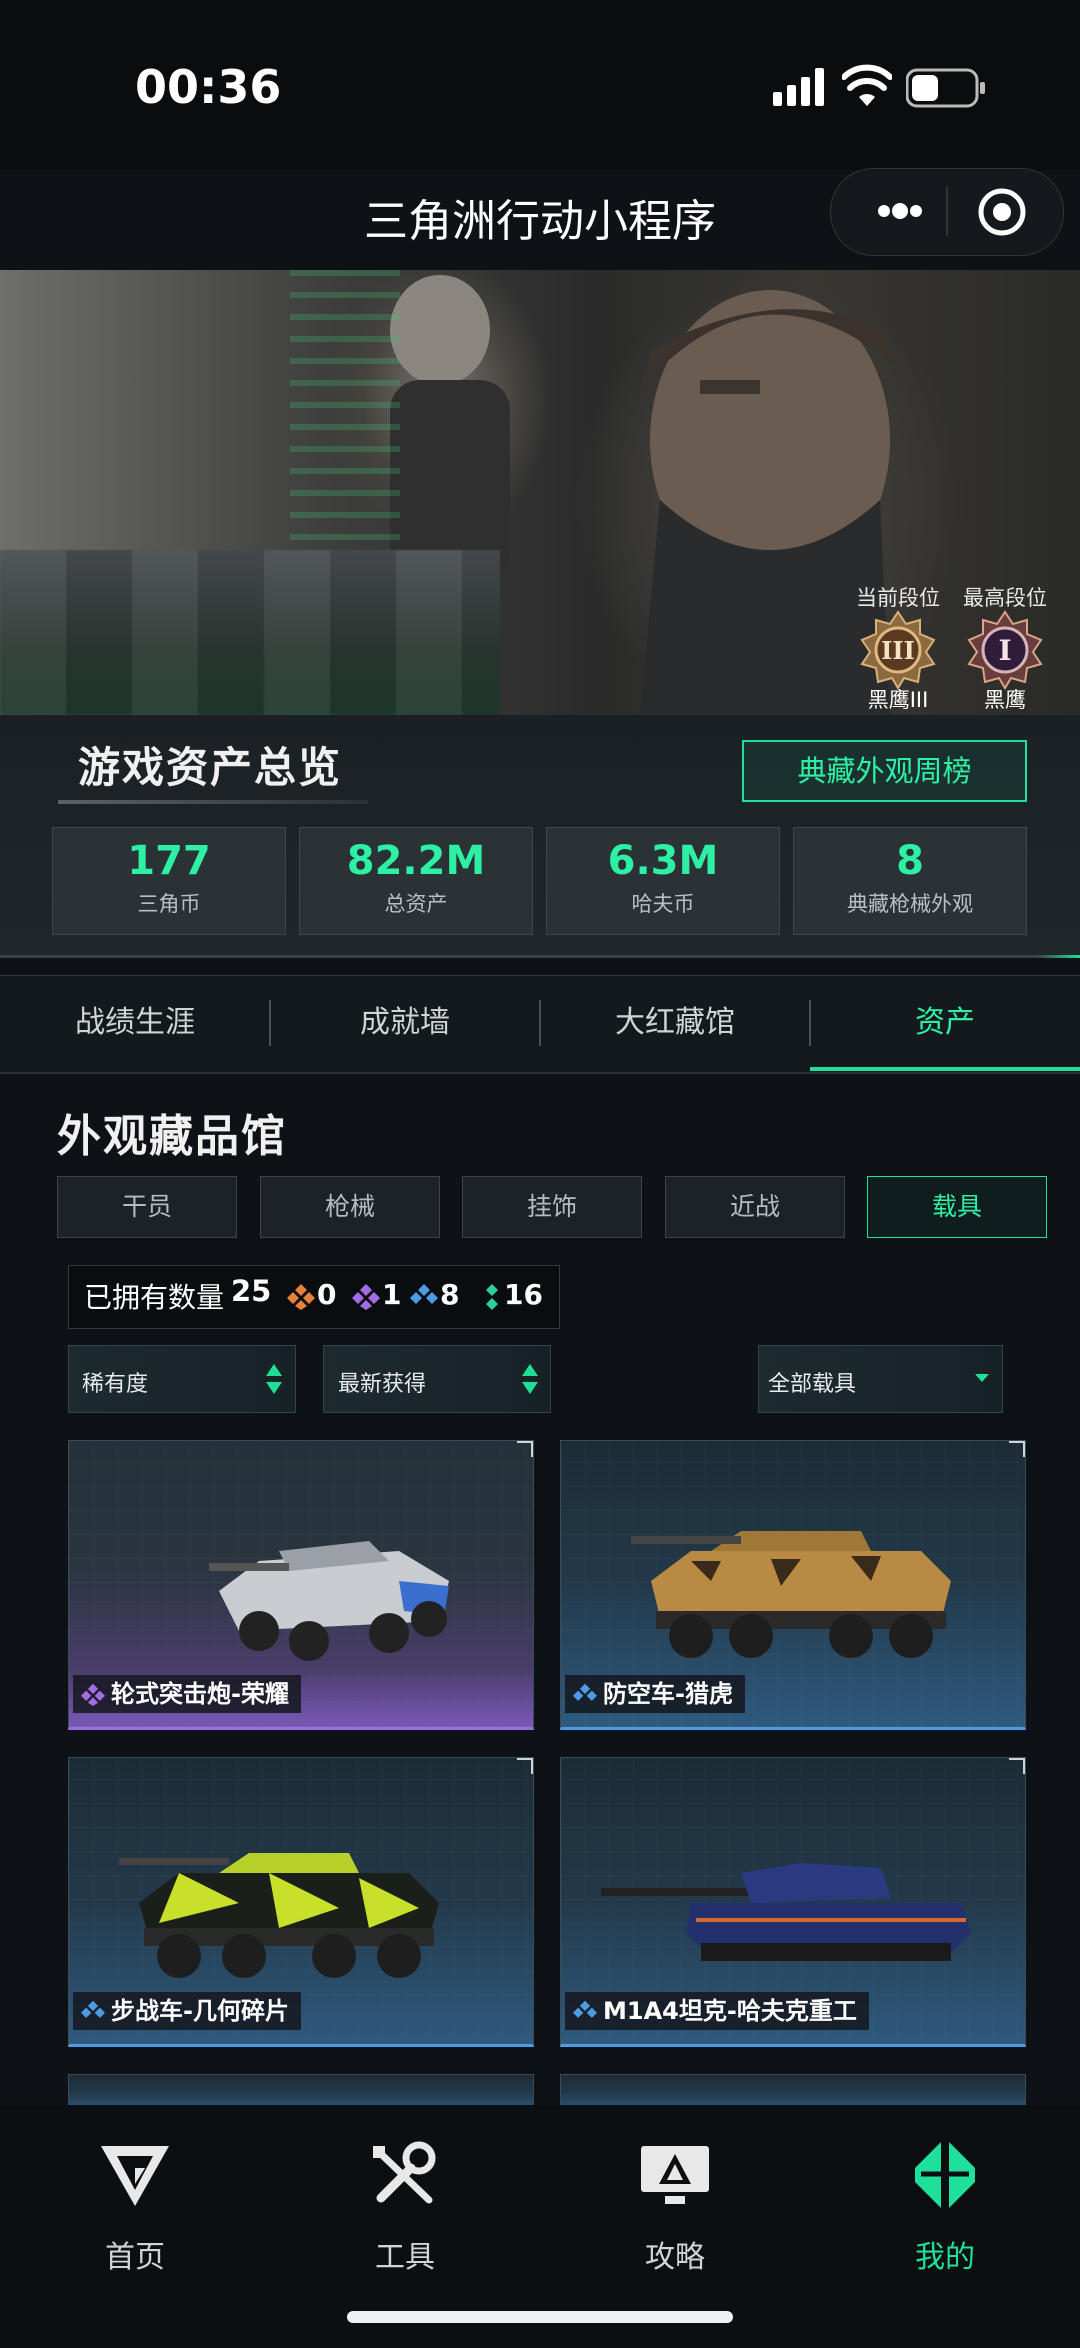 Image resolution: width=1080 pixels, height=2348 pixels. What do you see at coordinates (945, 88) in the screenshot?
I see `battery-icon` at bounding box center [945, 88].